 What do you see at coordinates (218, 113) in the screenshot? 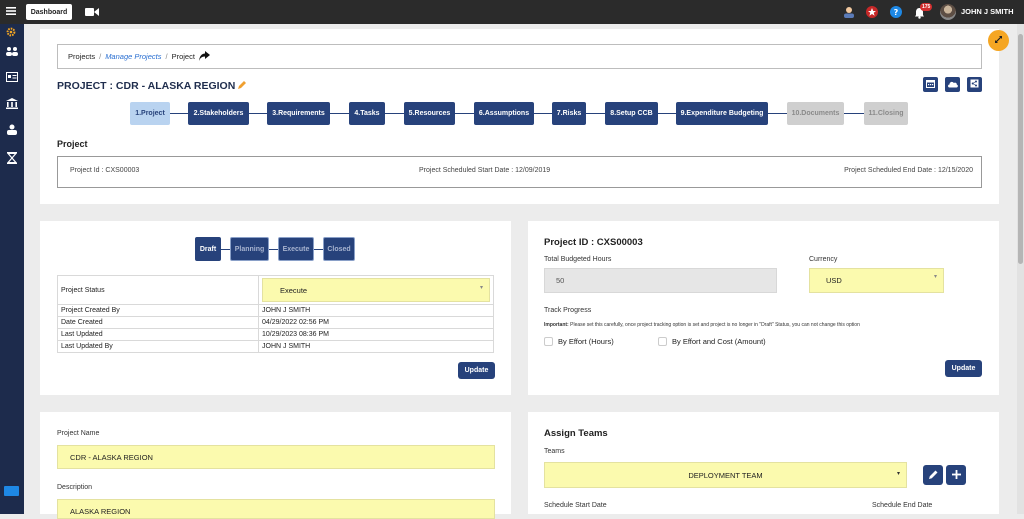
I see `step-stakeholders: 2.Stakeholders` at bounding box center [218, 113].